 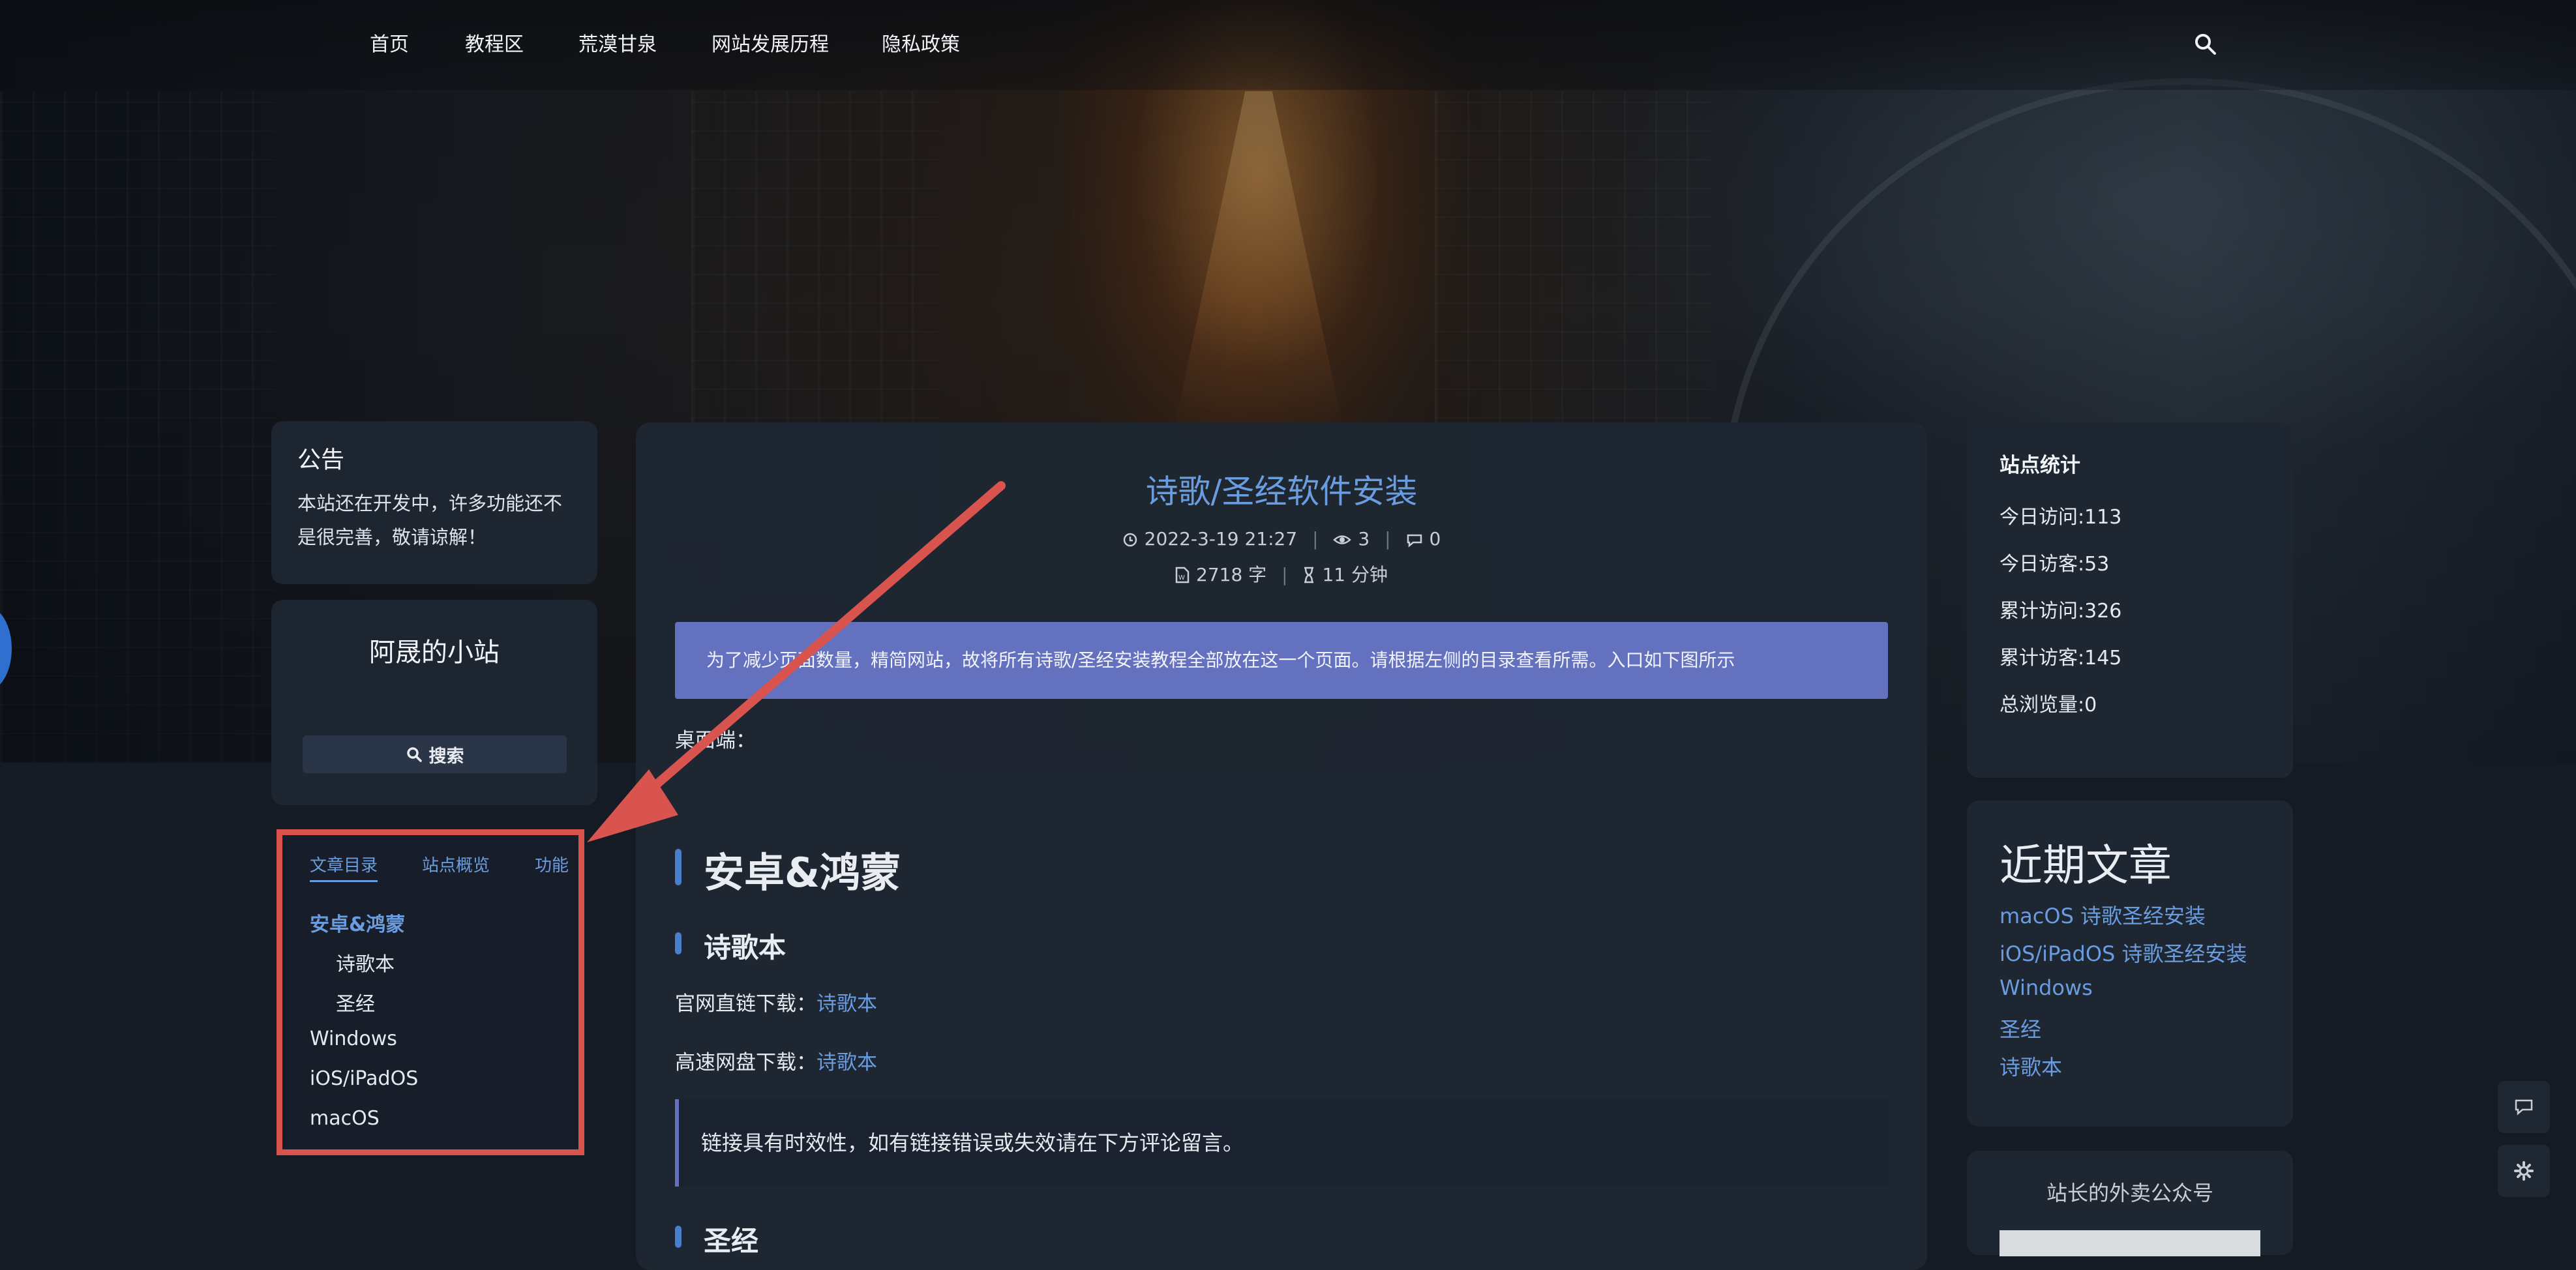 What do you see at coordinates (1288, 45) in the screenshot?
I see `top-navbar: 首页 教程区 荒漠甘泉 网站发展历程 隐私政策` at bounding box center [1288, 45].